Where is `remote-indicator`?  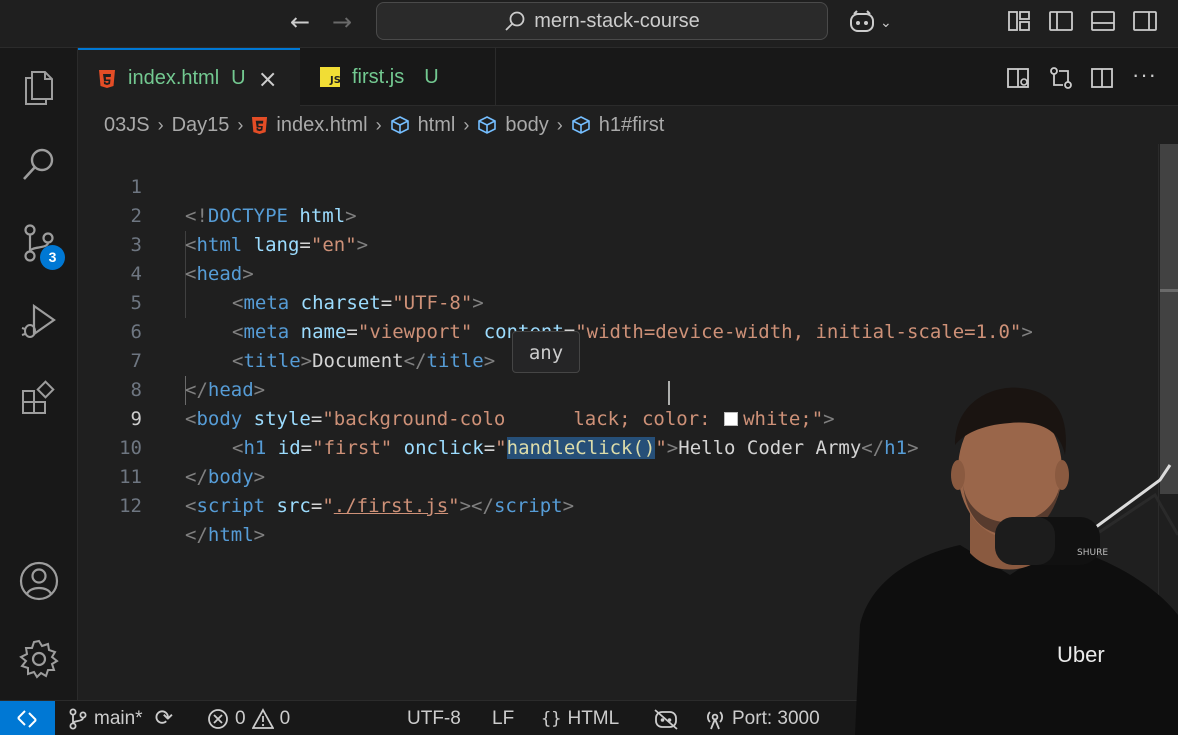 remote-indicator is located at coordinates (27, 718).